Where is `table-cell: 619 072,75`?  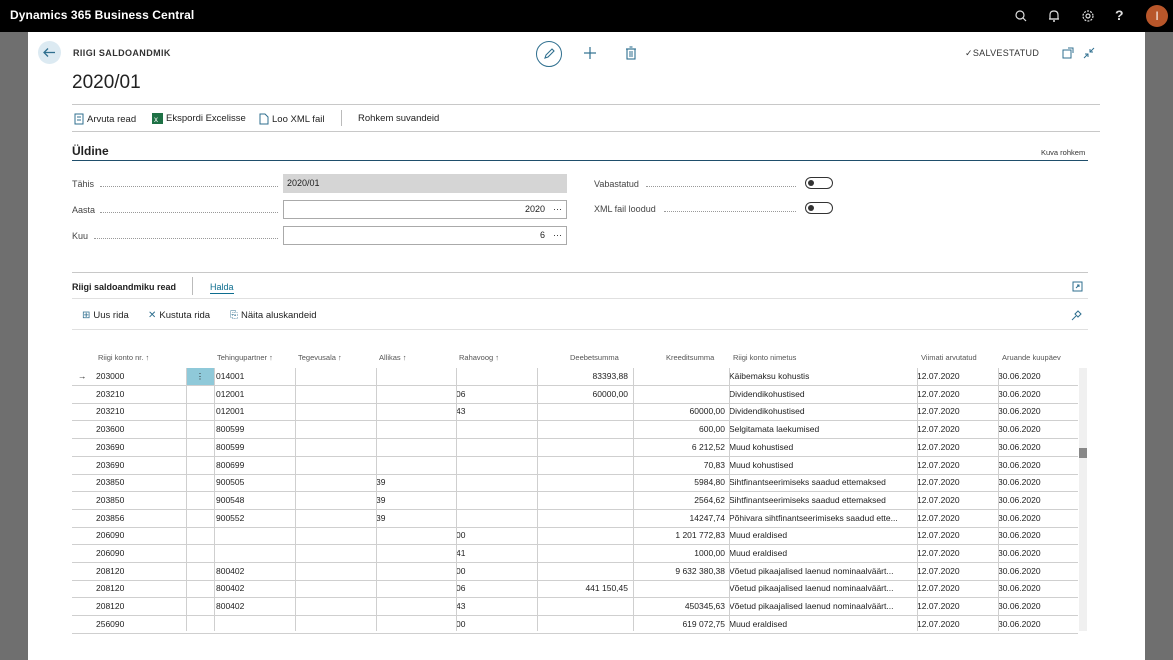
table-cell: 619 072,75 is located at coordinates (679, 624).